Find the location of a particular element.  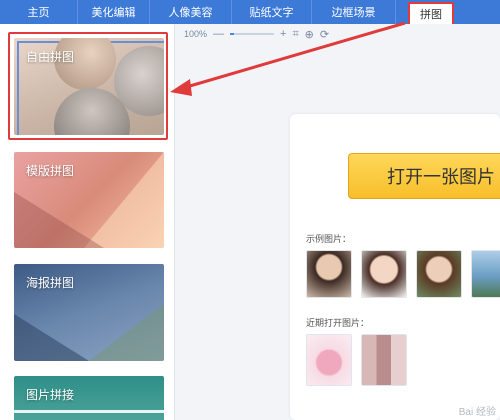

sample-images-list is located at coordinates (403, 274).